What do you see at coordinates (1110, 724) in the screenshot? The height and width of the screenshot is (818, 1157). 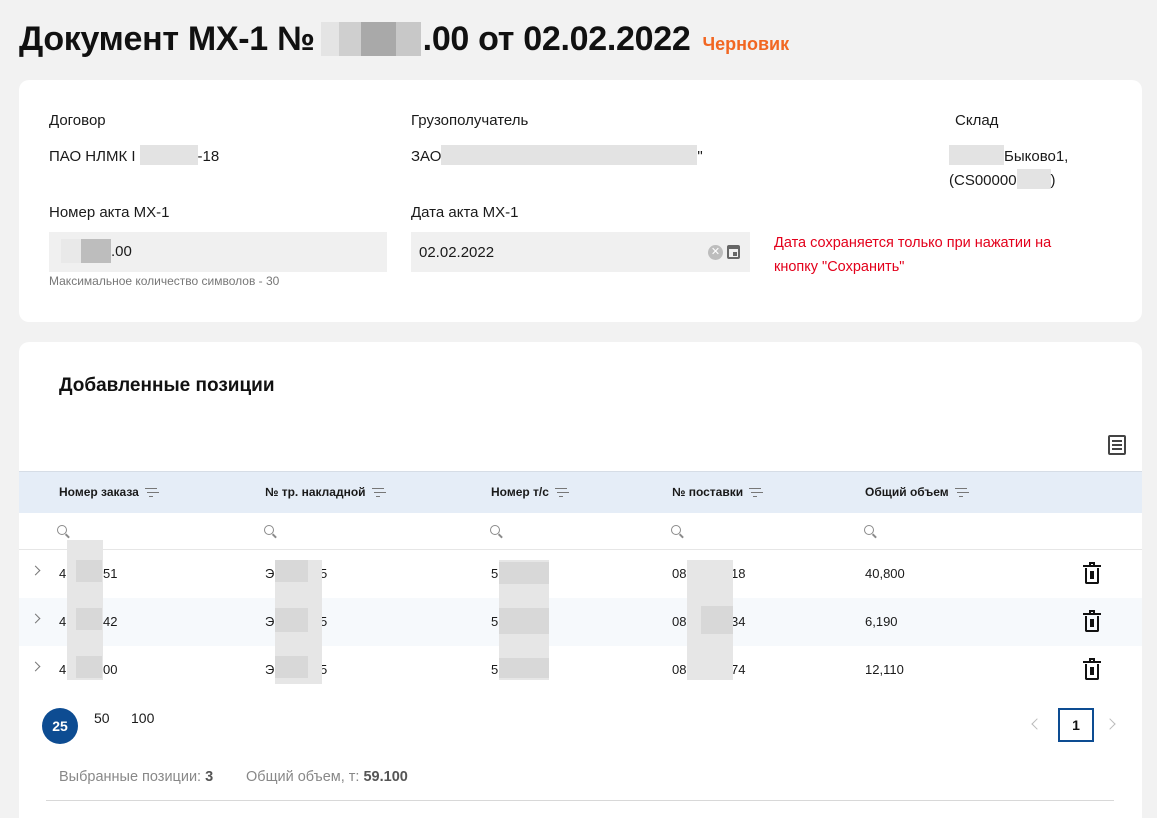 I see `chevron-right-icon` at bounding box center [1110, 724].